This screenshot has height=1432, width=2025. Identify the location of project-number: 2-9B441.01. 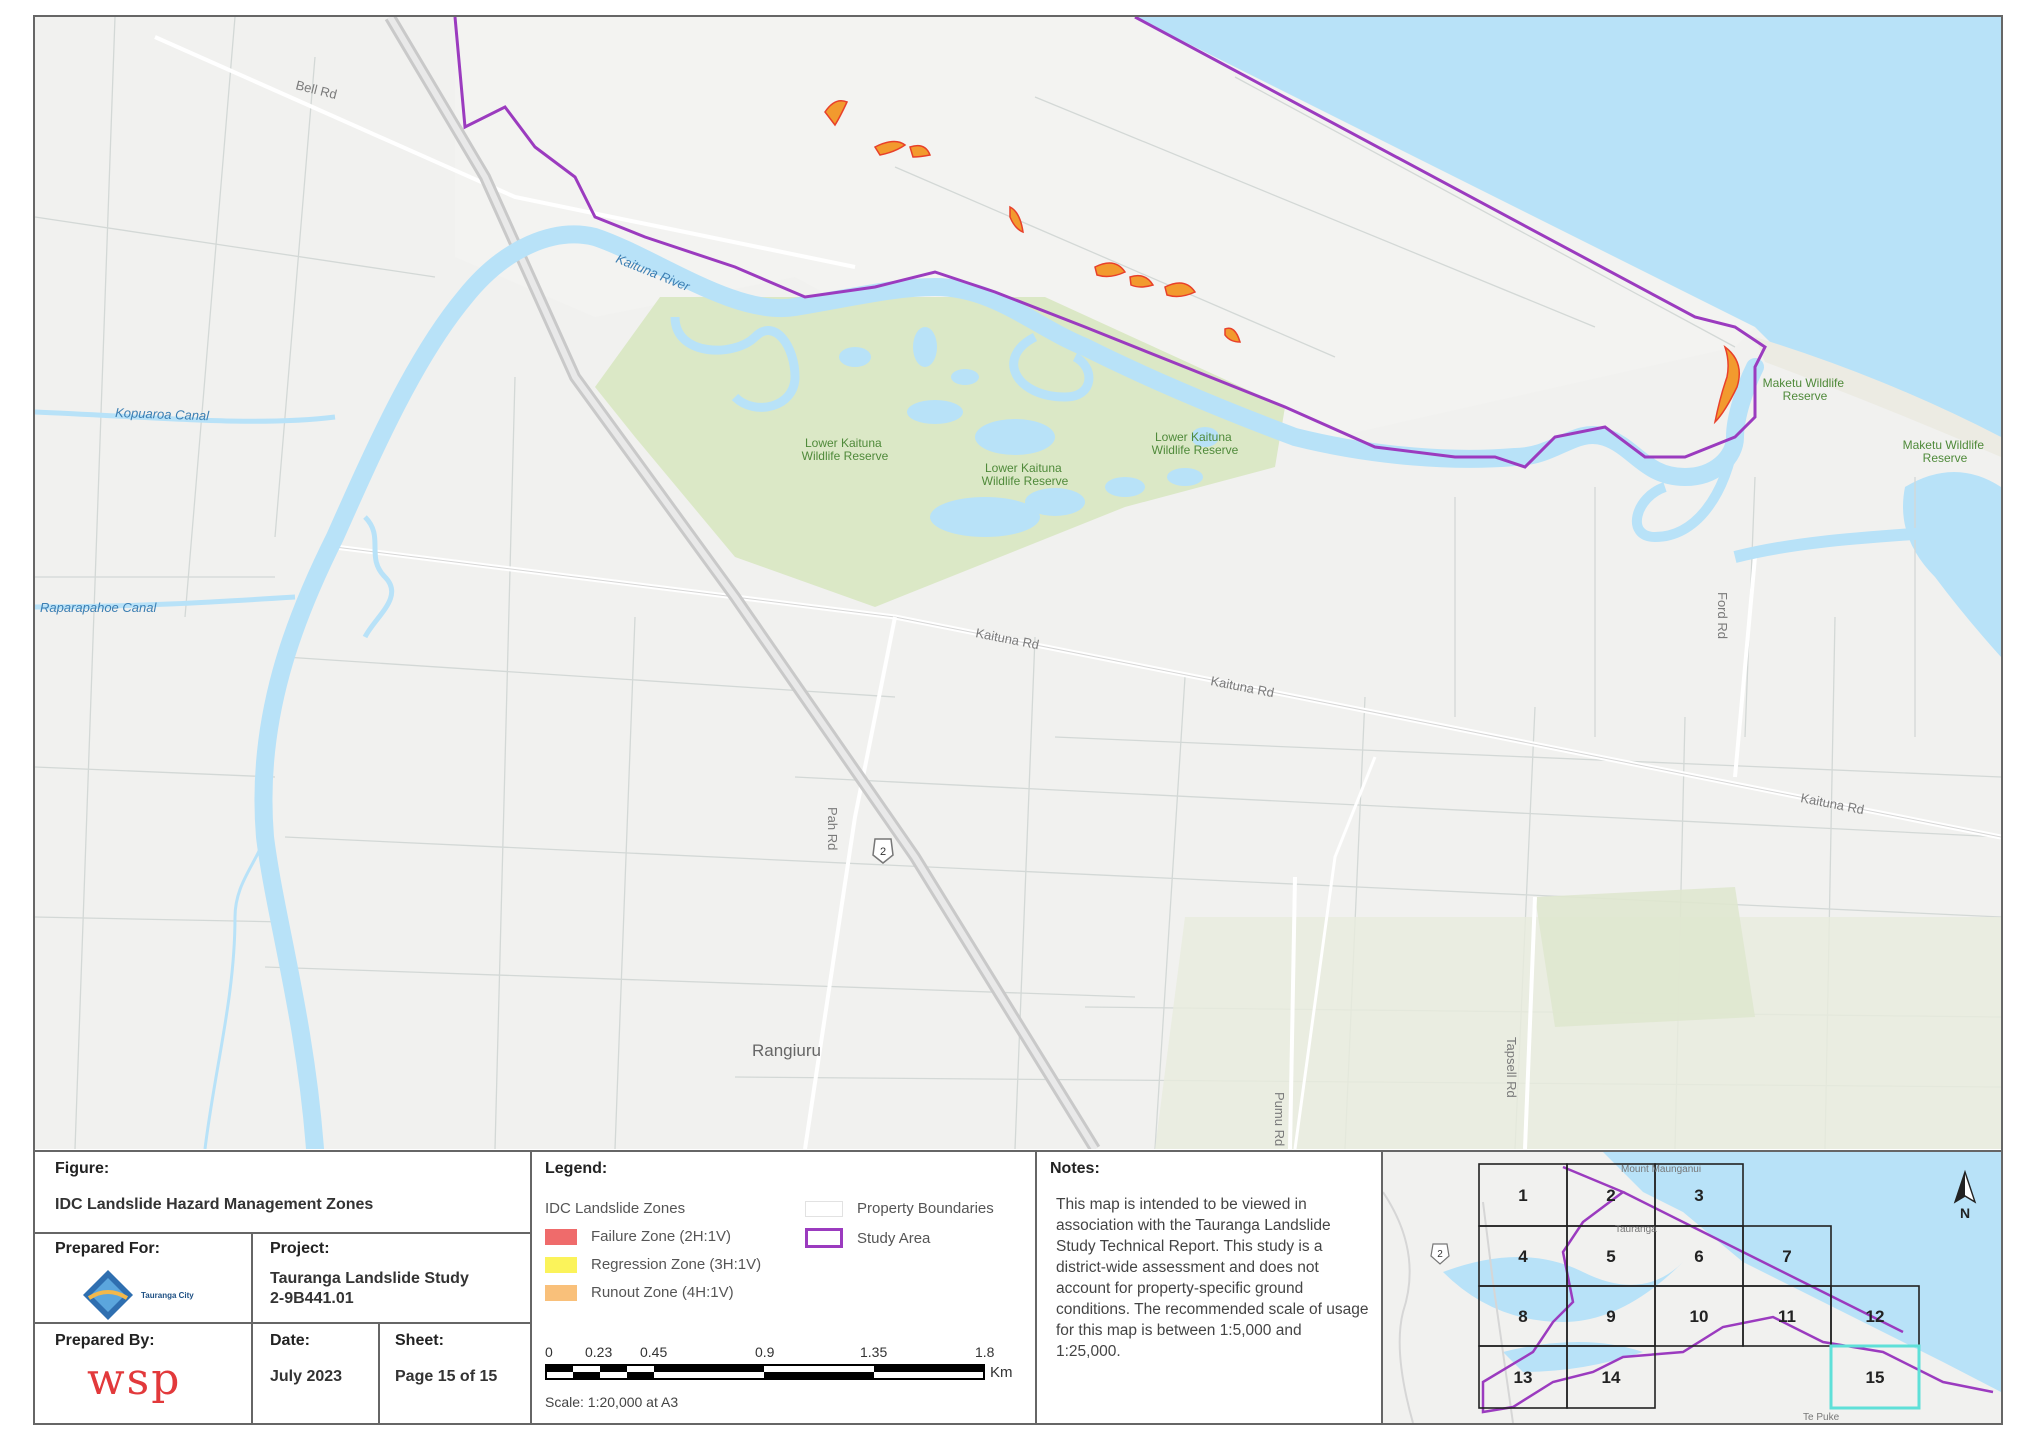
(312, 1298).